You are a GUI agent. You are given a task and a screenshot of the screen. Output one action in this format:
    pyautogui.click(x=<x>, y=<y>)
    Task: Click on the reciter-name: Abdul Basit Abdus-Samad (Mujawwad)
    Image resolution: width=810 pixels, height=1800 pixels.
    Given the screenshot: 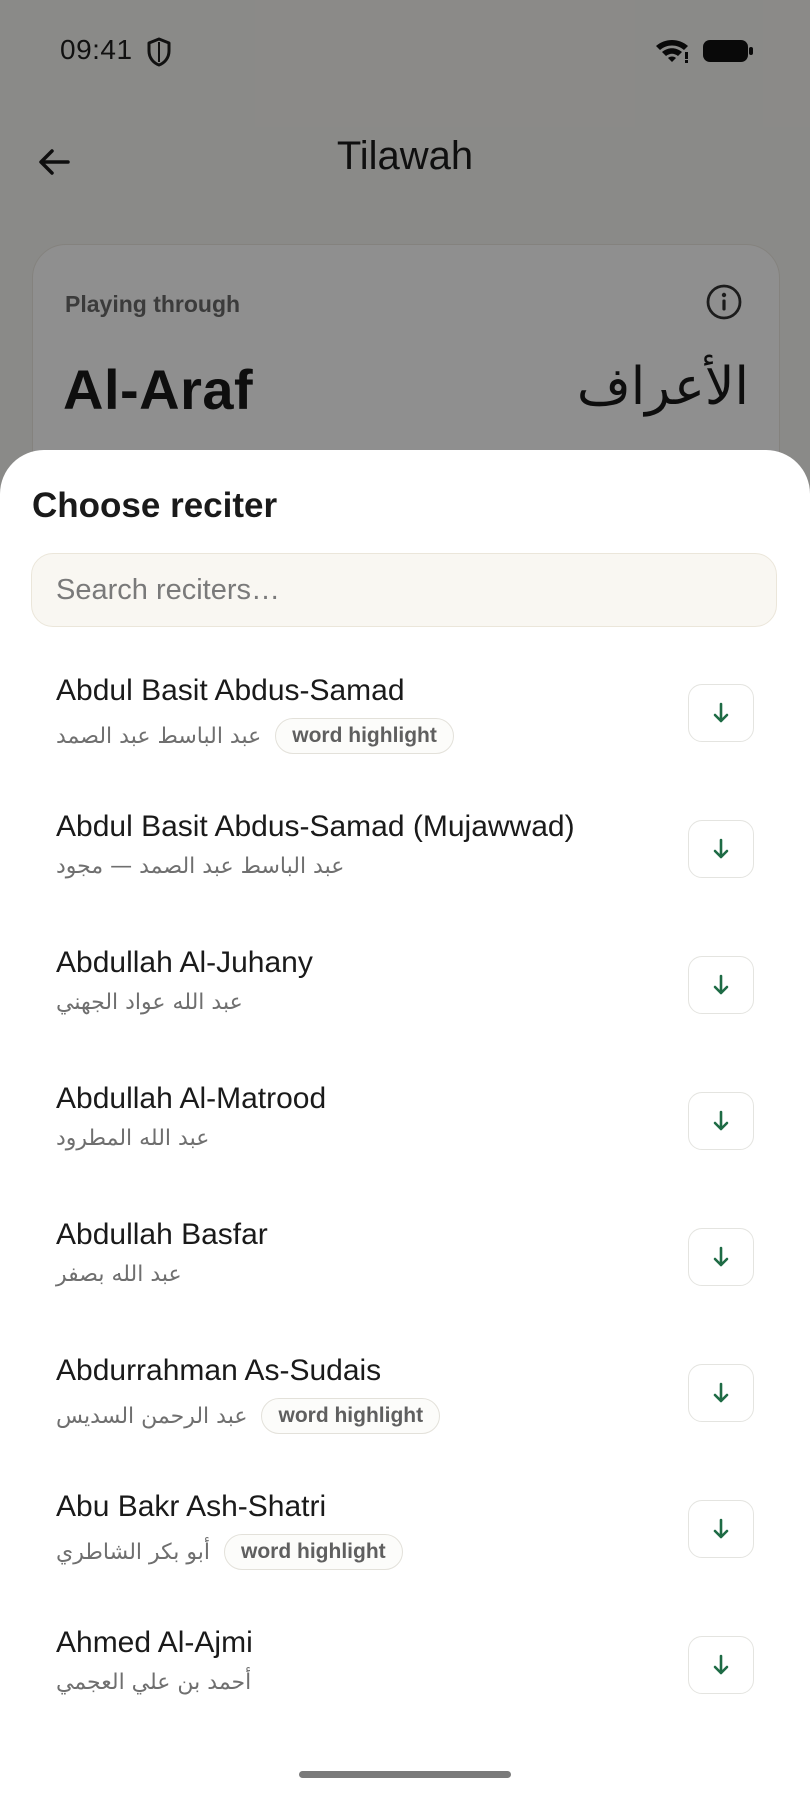 What is the action you would take?
    pyautogui.click(x=315, y=826)
    